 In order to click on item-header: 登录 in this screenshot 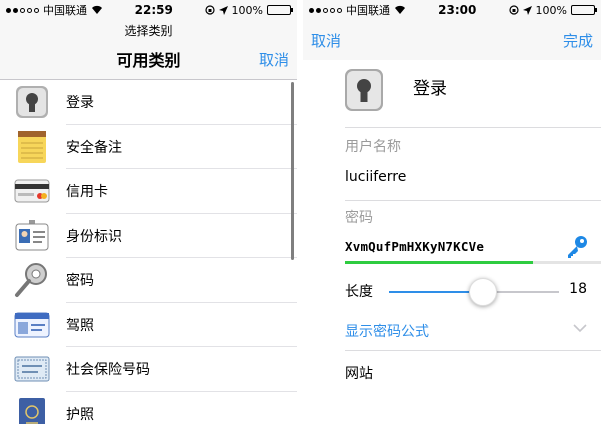, I will do `click(452, 94)`.